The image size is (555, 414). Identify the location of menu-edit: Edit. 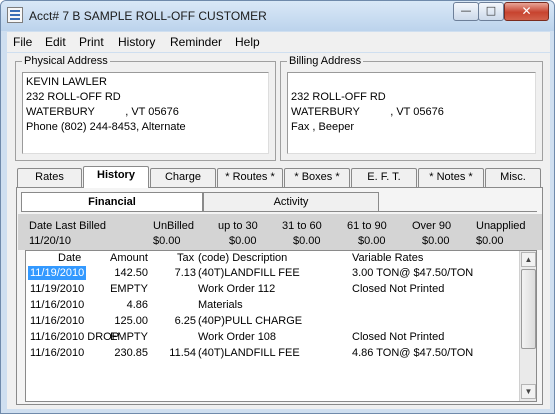
(55, 42).